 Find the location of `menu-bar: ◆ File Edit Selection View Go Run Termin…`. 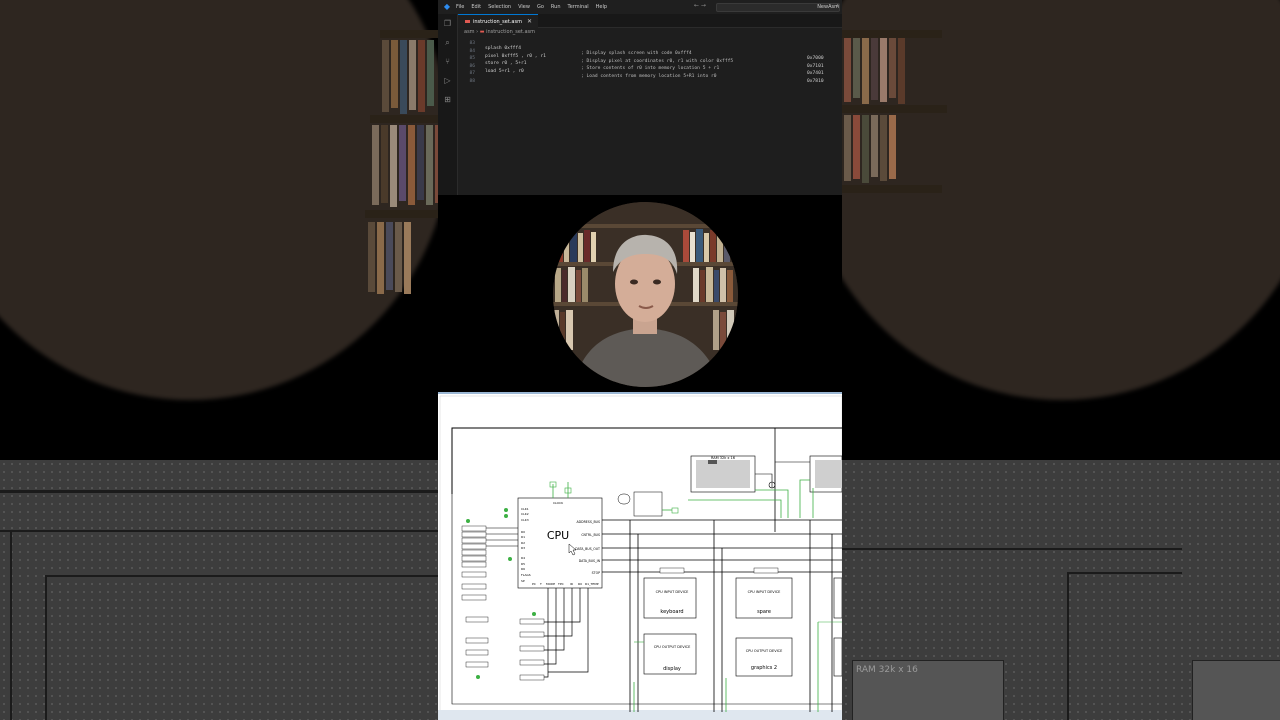

menu-bar: ◆ File Edit Selection View Go Run Termin… is located at coordinates (640, 7).